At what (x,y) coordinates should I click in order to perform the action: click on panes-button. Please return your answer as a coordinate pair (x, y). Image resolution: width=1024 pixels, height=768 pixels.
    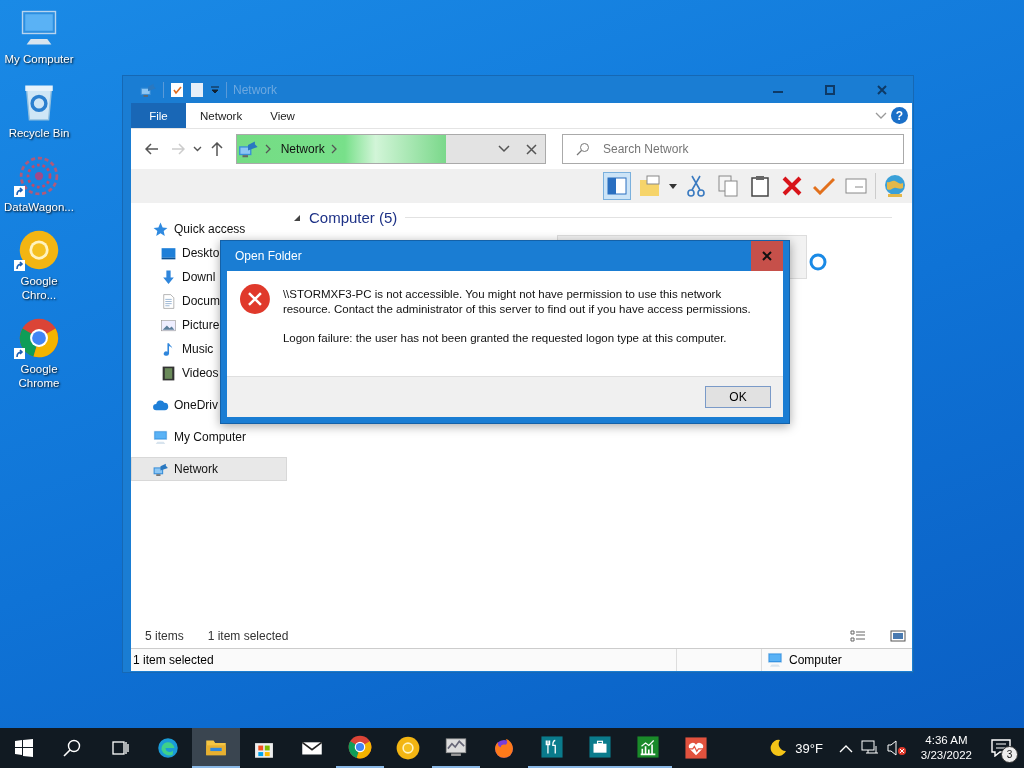
    Looking at the image, I should click on (617, 186).